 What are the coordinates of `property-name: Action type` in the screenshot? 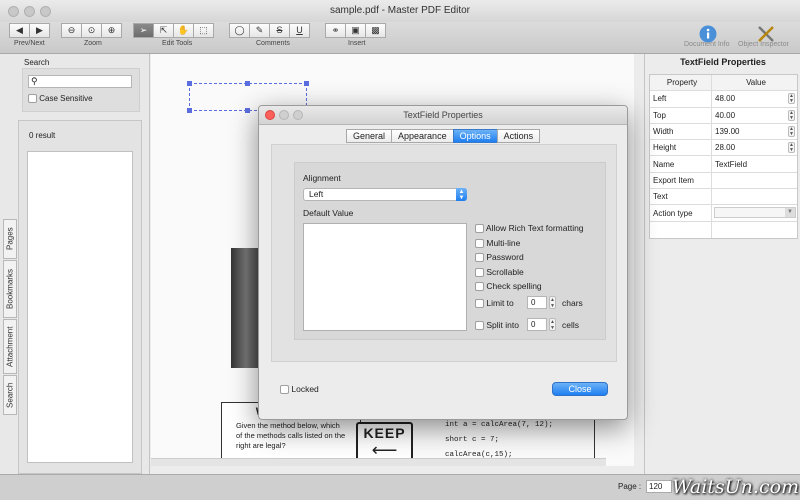 It's located at (681, 213).